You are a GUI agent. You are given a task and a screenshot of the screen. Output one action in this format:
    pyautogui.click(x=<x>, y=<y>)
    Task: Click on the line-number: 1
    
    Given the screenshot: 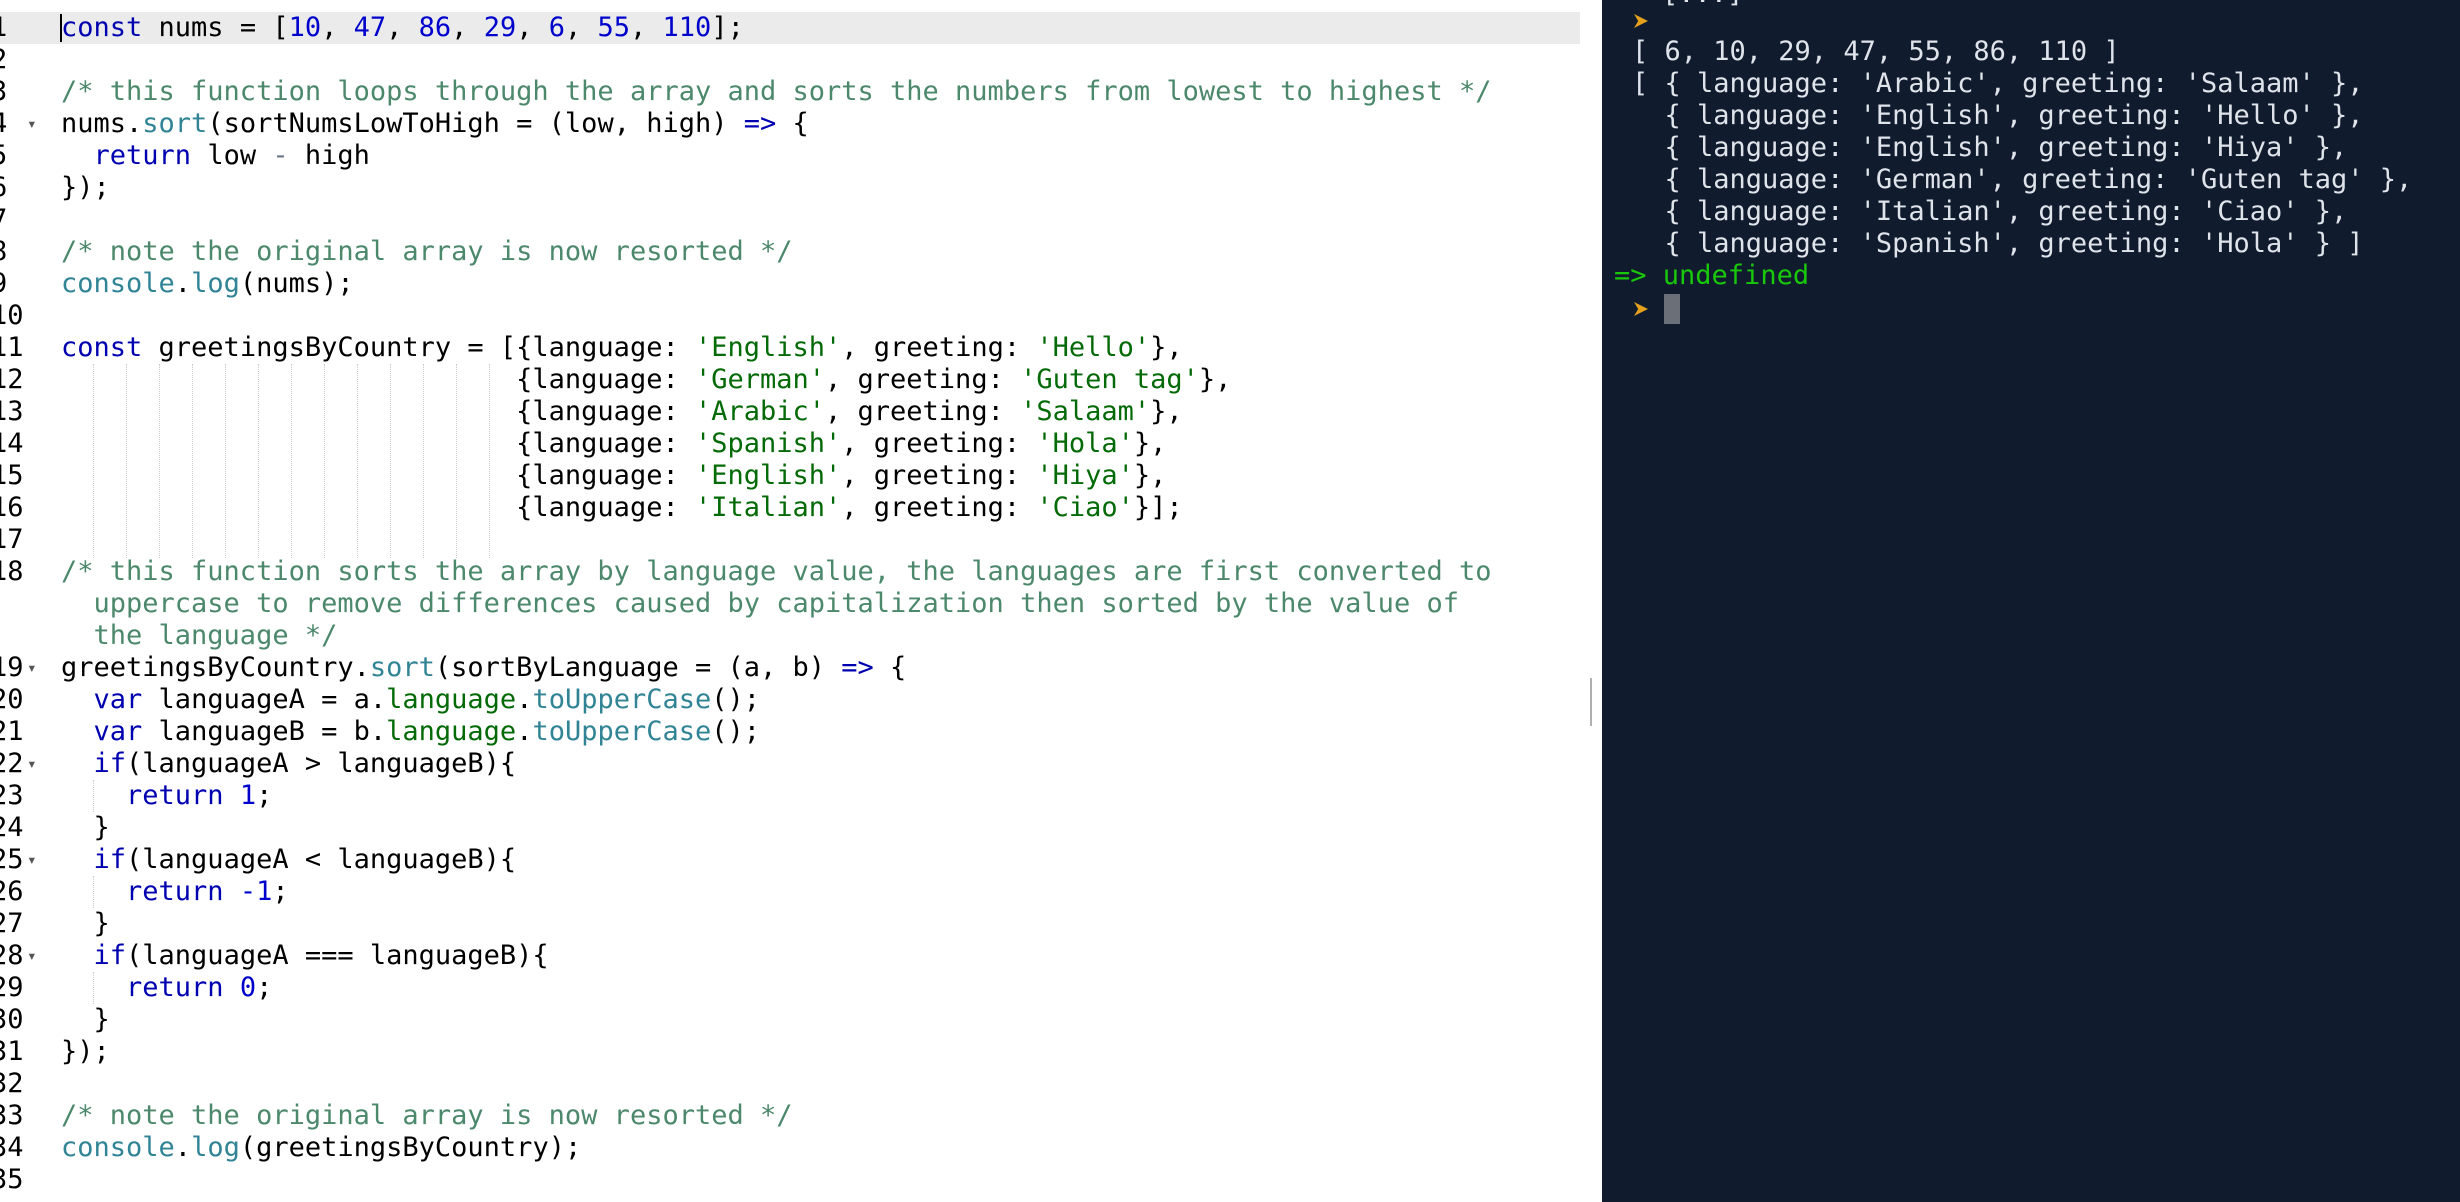 What is the action you would take?
    pyautogui.click(x=28, y=28)
    